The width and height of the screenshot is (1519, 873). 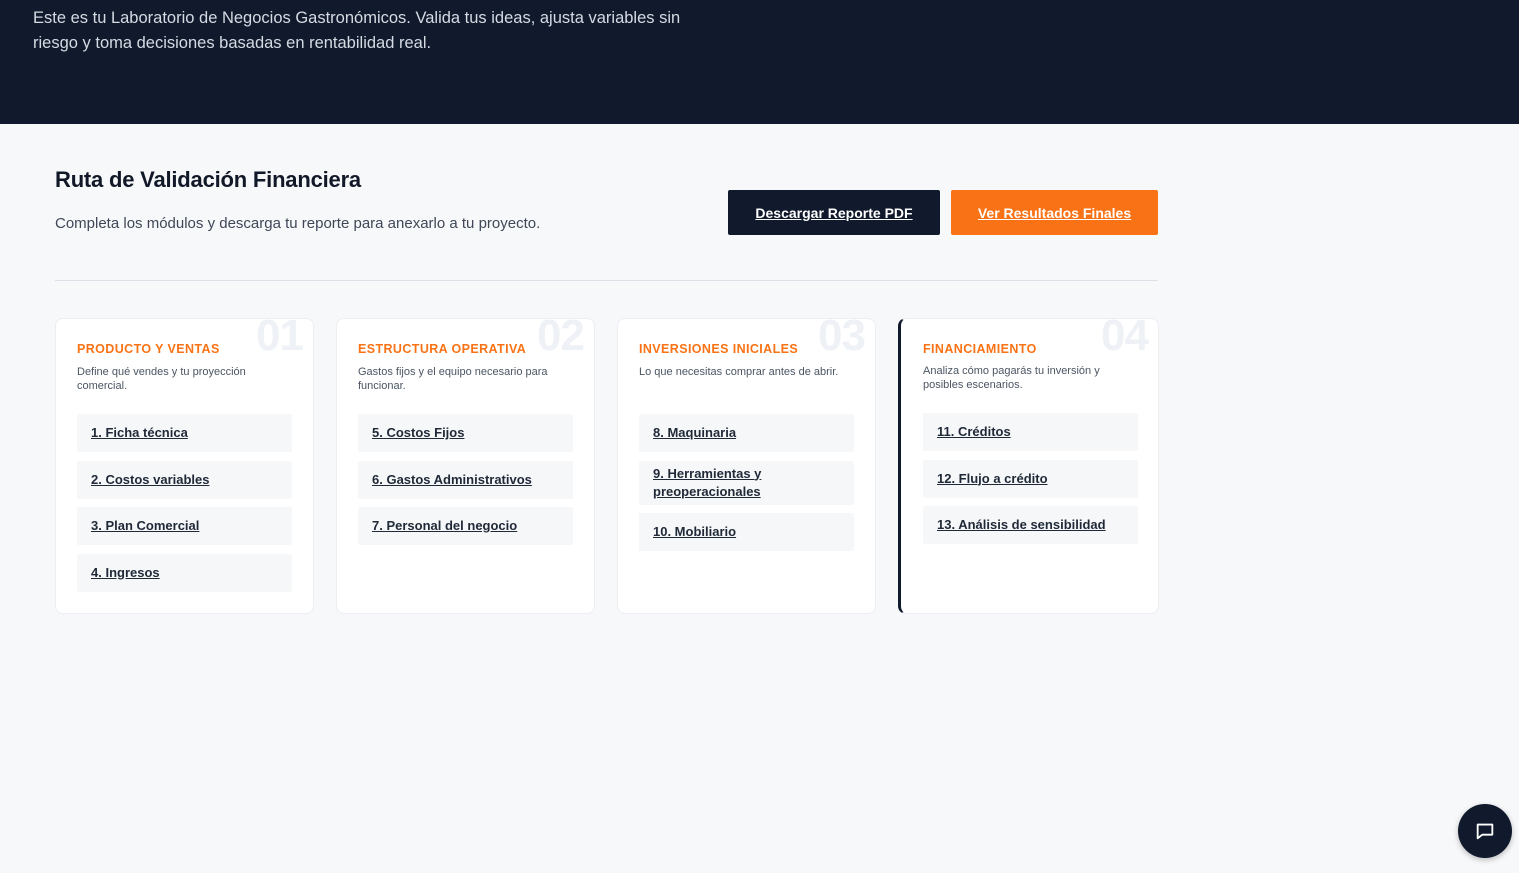 I want to click on module-link-sensibilidad: 13. Análisis de sensibilidad, so click(x=1030, y=525).